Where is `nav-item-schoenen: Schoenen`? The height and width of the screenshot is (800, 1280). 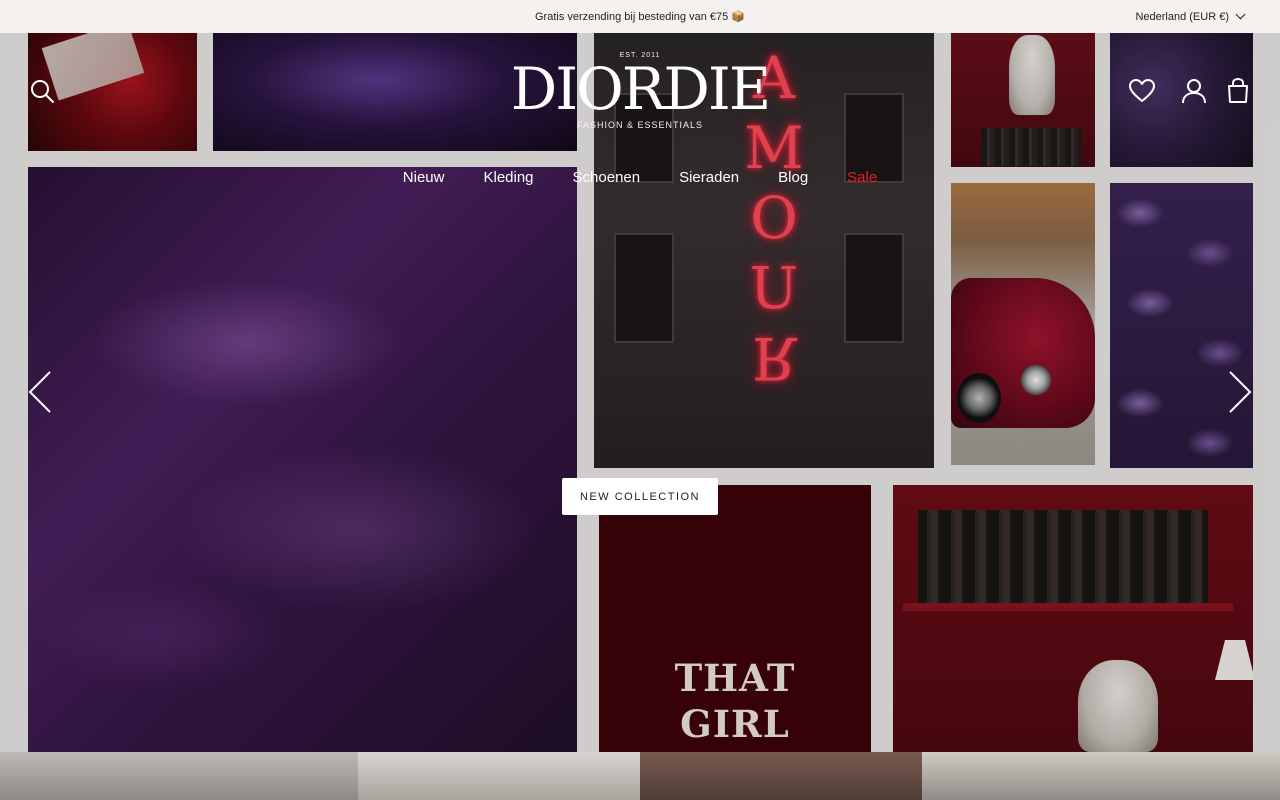 nav-item-schoenen: Schoenen is located at coordinates (606, 177).